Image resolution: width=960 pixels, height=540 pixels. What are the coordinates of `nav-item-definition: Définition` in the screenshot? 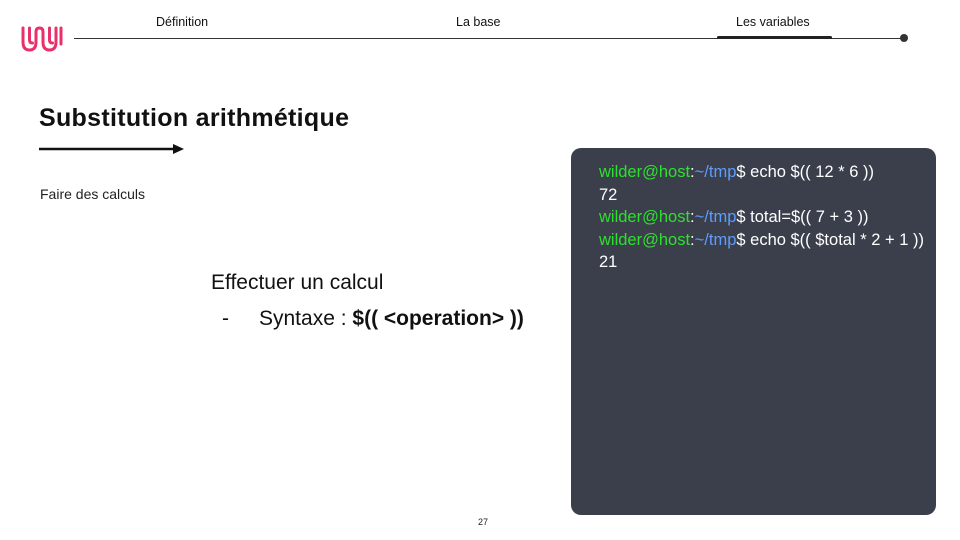 It's located at (182, 22).